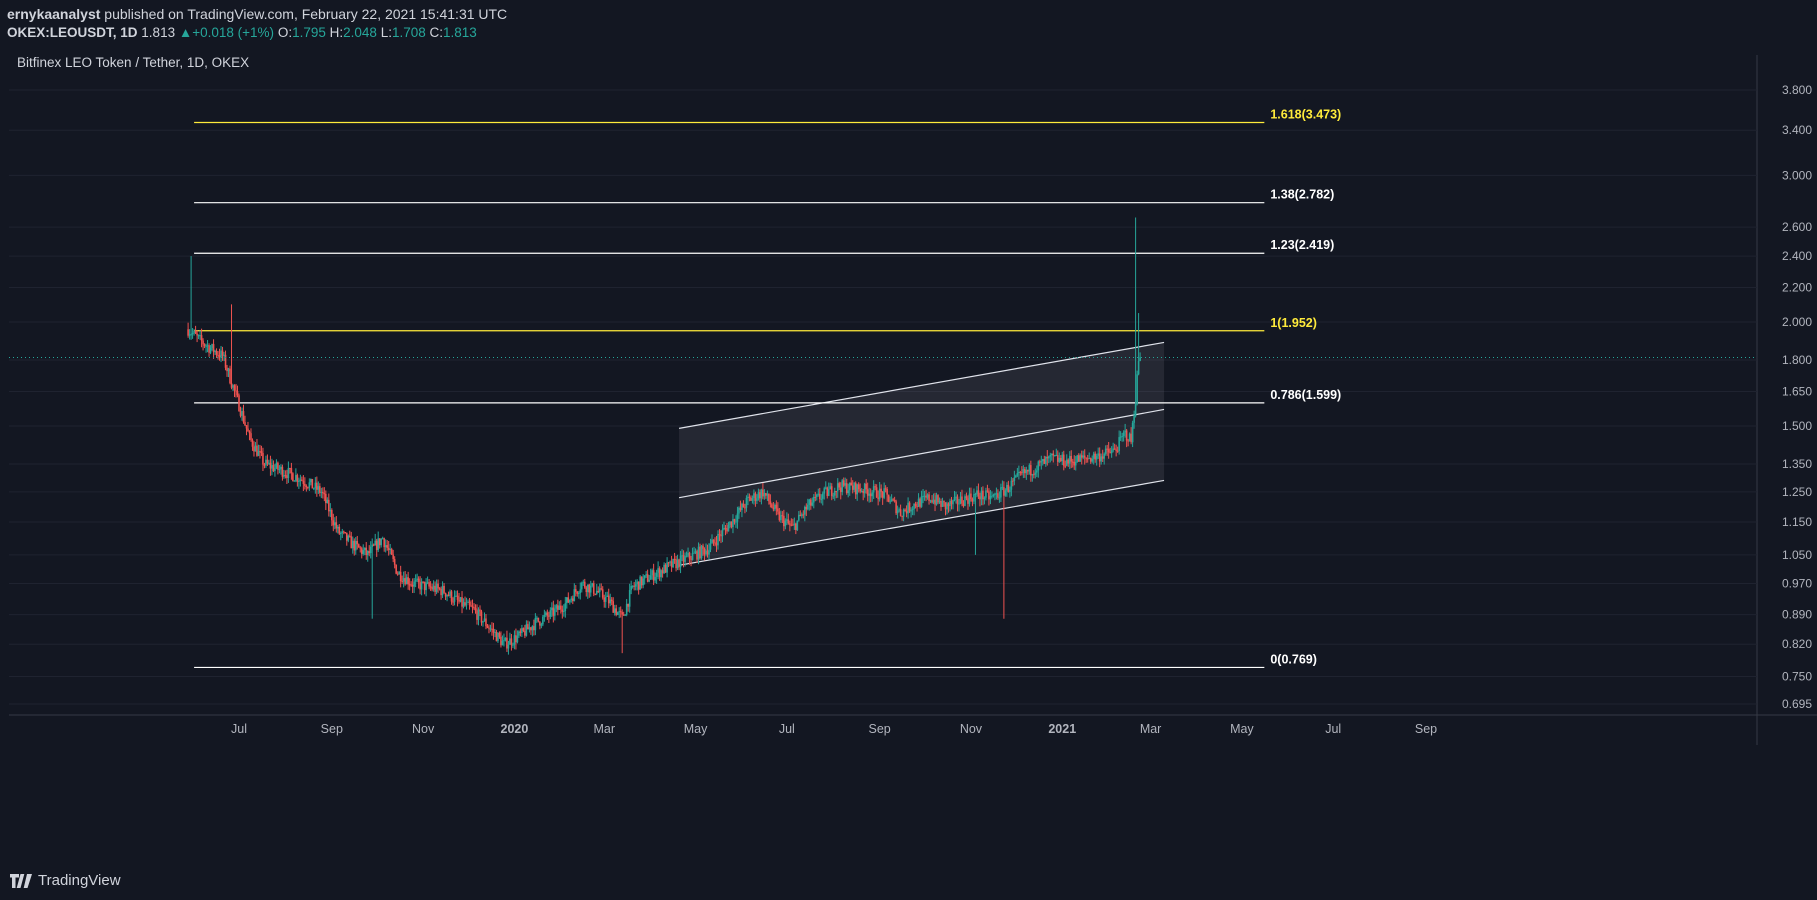 This screenshot has width=1817, height=900. Describe the element at coordinates (1797, 130) in the screenshot. I see `price-tick-label: 3.400` at that location.